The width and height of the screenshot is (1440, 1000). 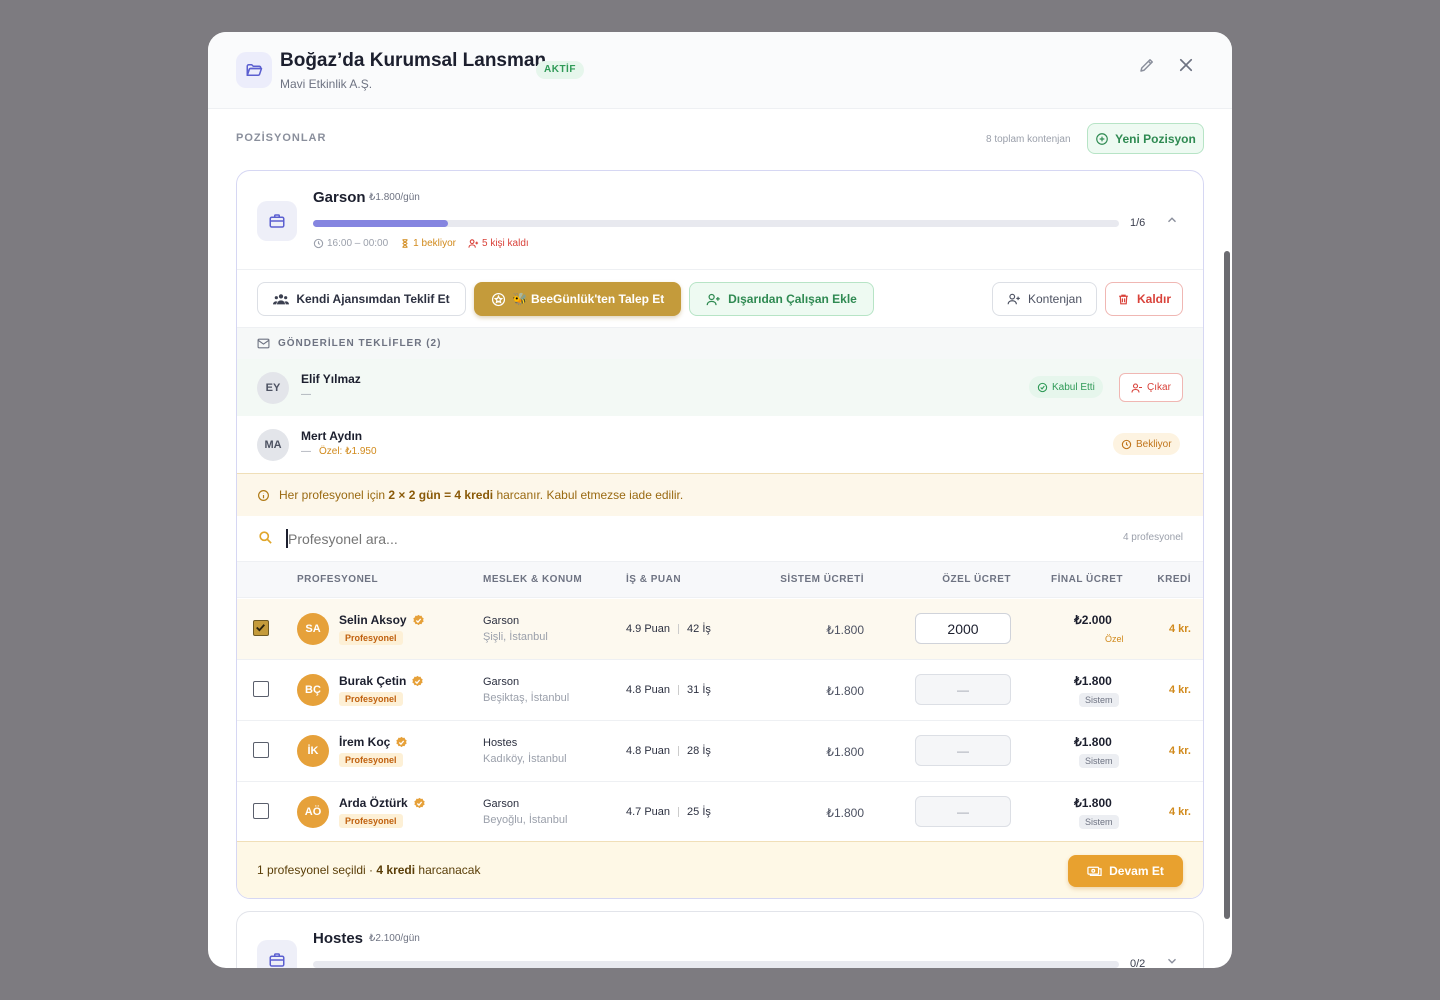 I want to click on professional-name: İrem Koç, so click(x=373, y=742).